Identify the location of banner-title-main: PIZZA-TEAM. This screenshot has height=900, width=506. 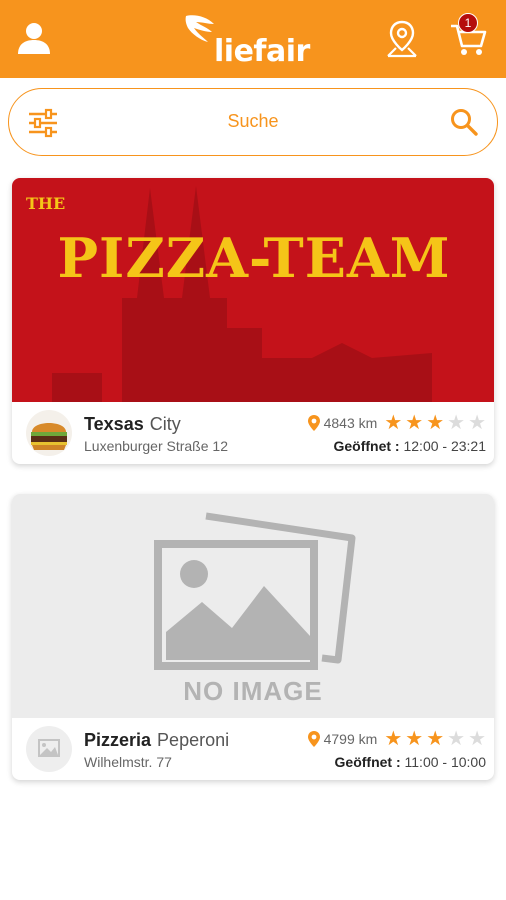
(254, 258).